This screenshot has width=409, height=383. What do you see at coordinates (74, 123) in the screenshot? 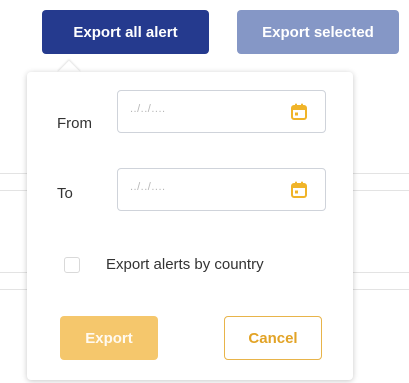
I see `from-label: From` at bounding box center [74, 123].